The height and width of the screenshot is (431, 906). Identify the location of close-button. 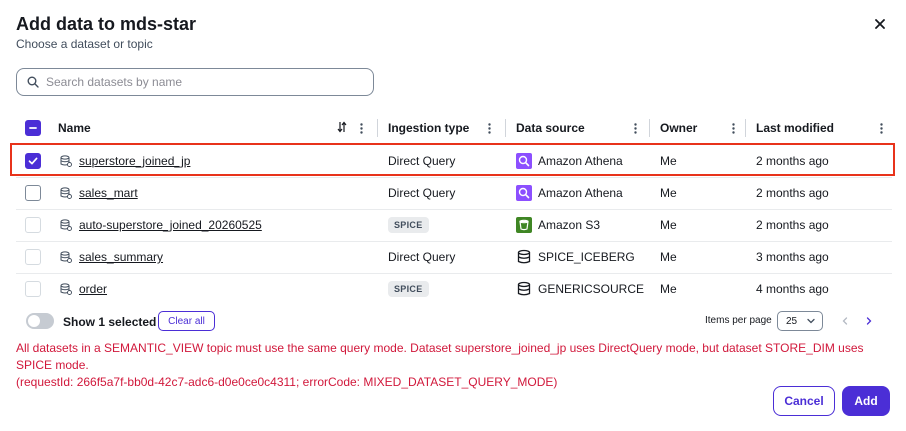
(880, 24).